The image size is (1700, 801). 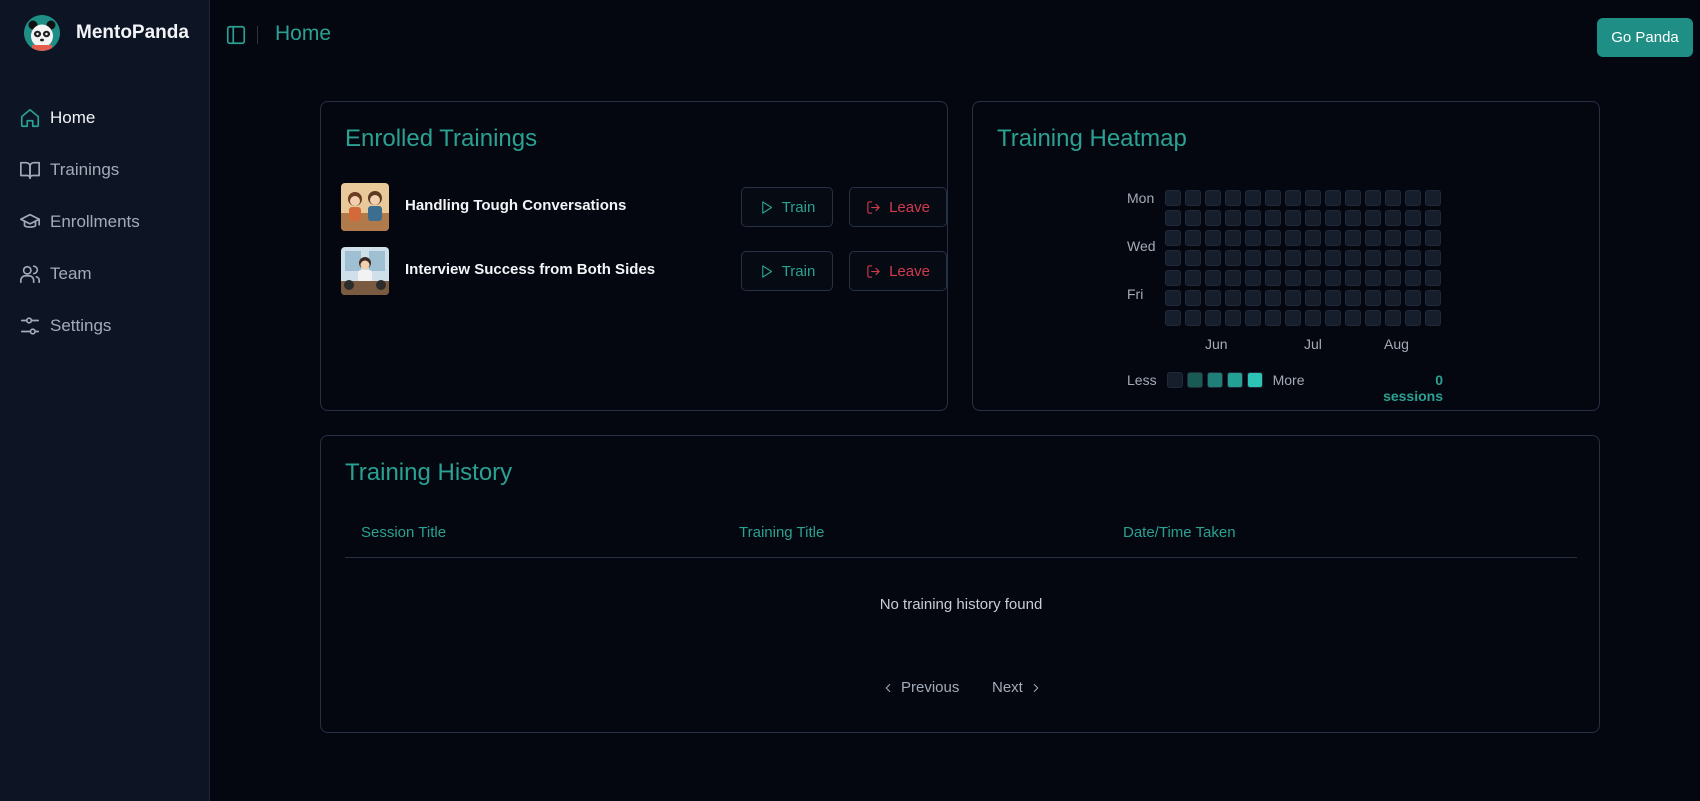 I want to click on brand: MentoPanda, so click(x=106, y=33).